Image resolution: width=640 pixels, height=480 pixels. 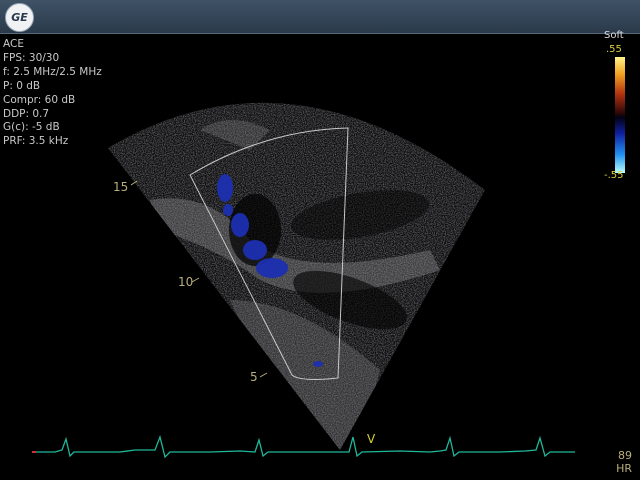 I want to click on param-ddp: DDP: 0.7, so click(x=26, y=113).